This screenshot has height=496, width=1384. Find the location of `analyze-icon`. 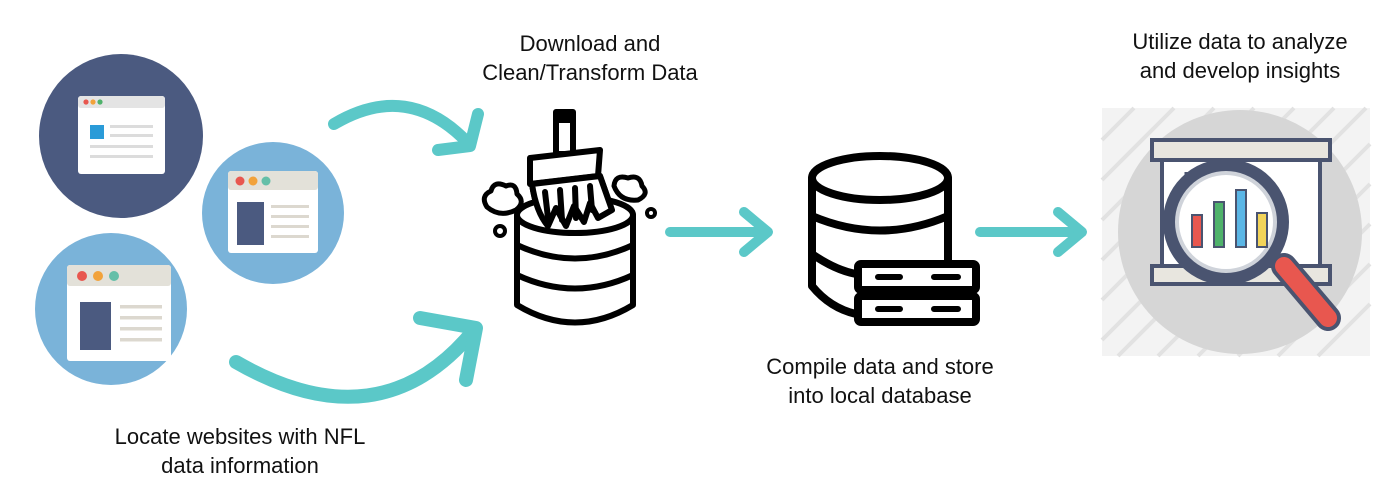

analyze-icon is located at coordinates (1236, 232).